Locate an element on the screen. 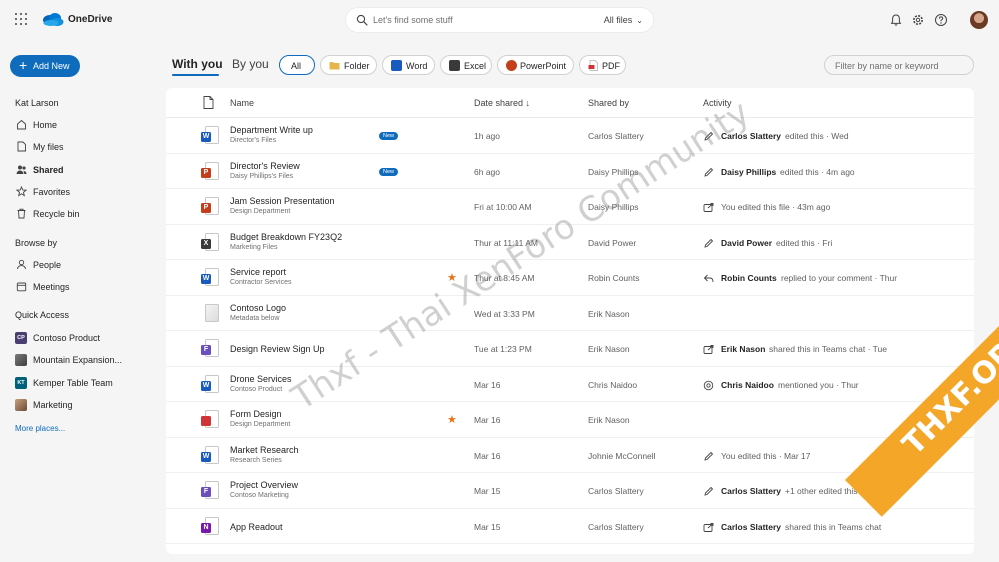 Image resolution: width=999 pixels, height=562 pixels. nav-item-label: Recycle bin is located at coordinates (56, 214).